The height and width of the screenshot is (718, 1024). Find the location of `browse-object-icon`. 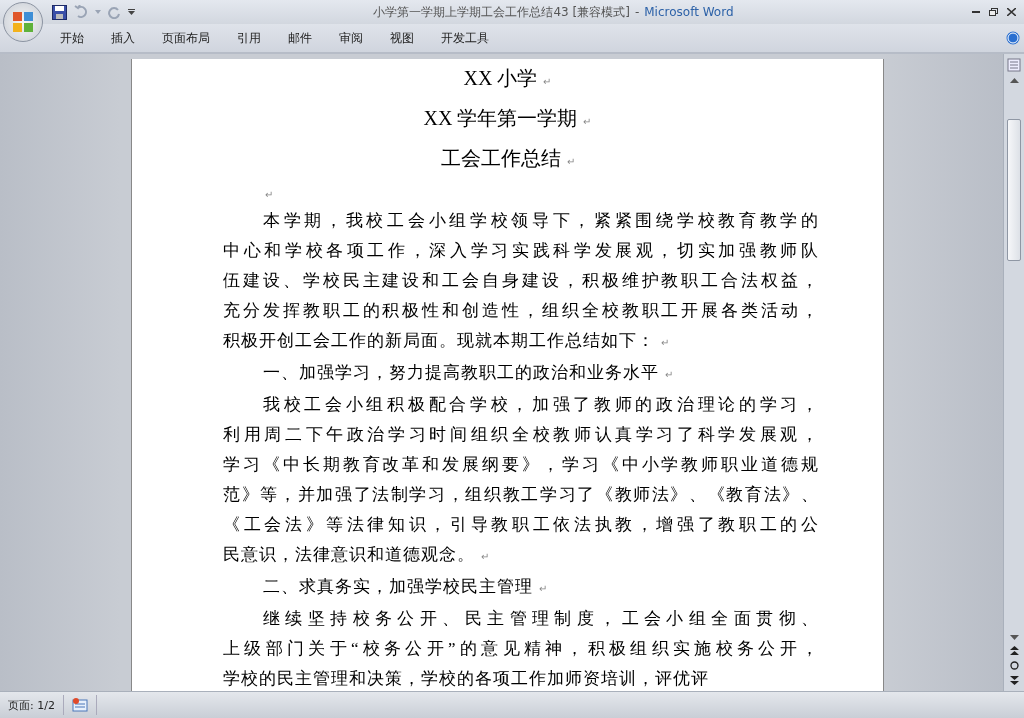

browse-object-icon is located at coordinates (1014, 665).